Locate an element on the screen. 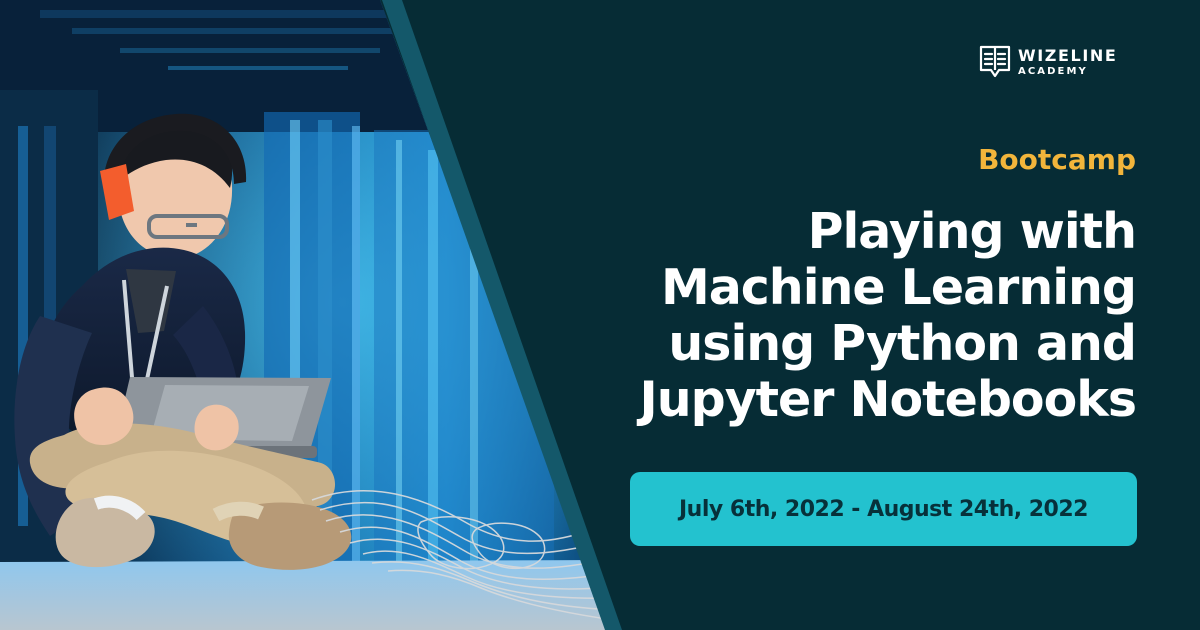 The image size is (1200, 630). event-type-label: Bootcamp is located at coordinates (1057, 159).